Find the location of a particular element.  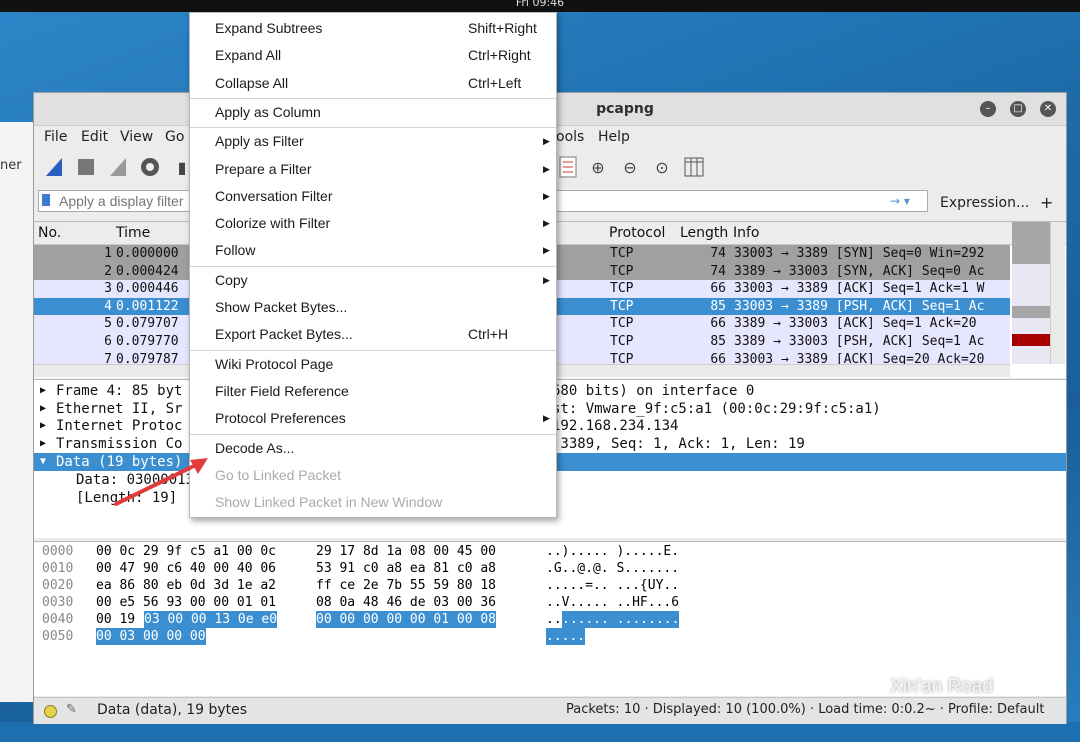

bookmark-icon is located at coordinates (46, 200).